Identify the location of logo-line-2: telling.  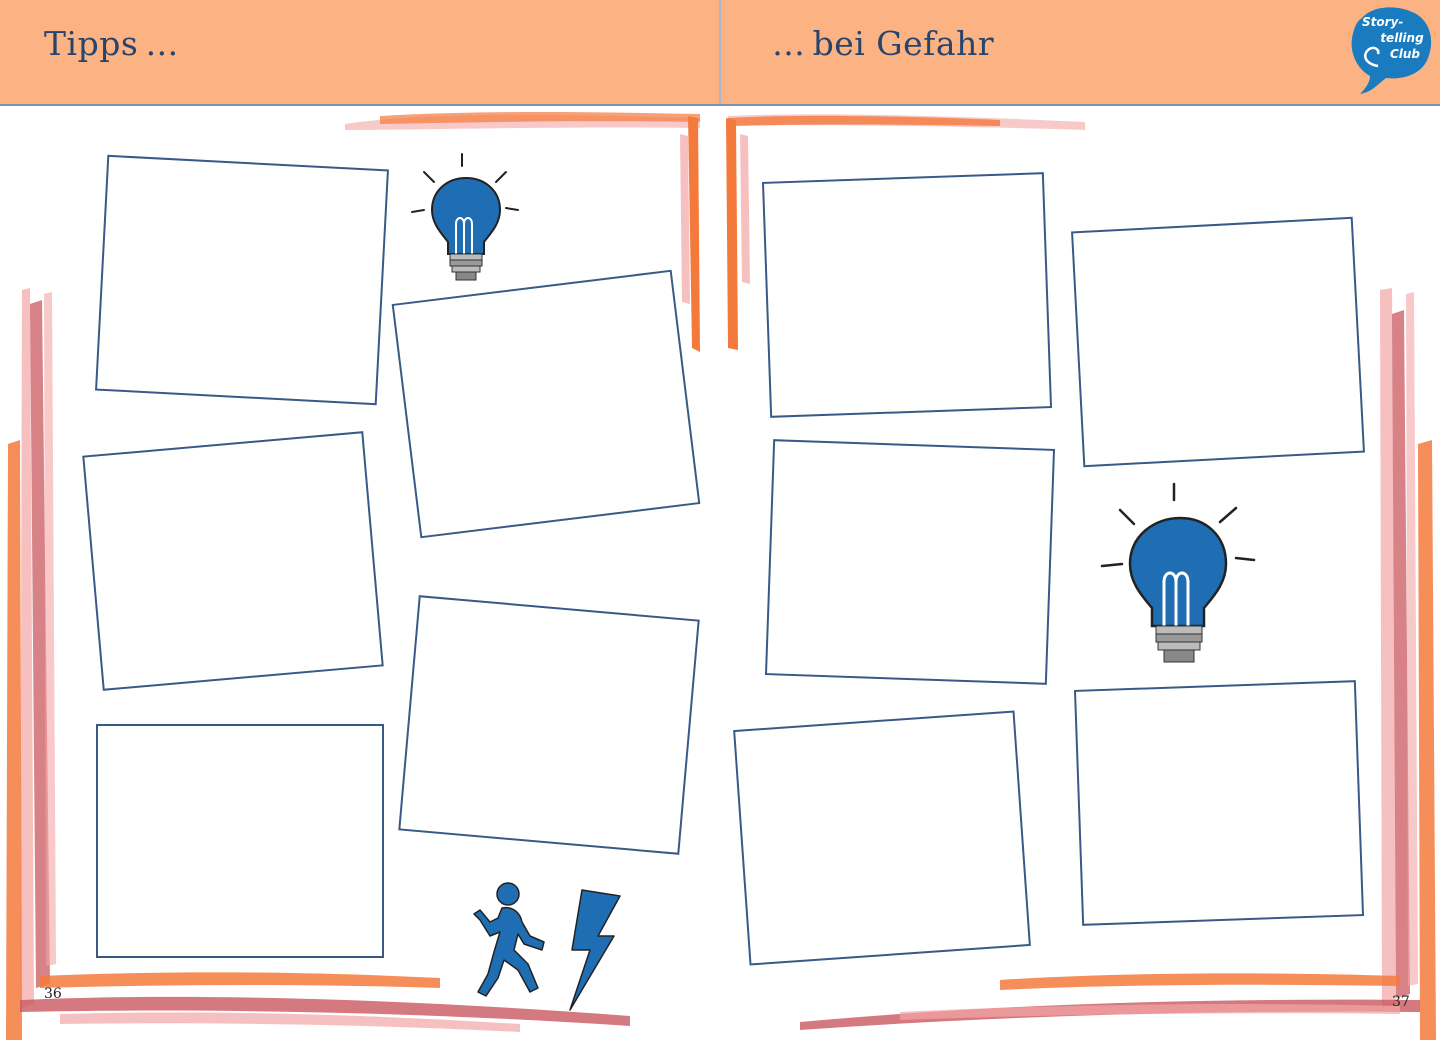
(1402, 38).